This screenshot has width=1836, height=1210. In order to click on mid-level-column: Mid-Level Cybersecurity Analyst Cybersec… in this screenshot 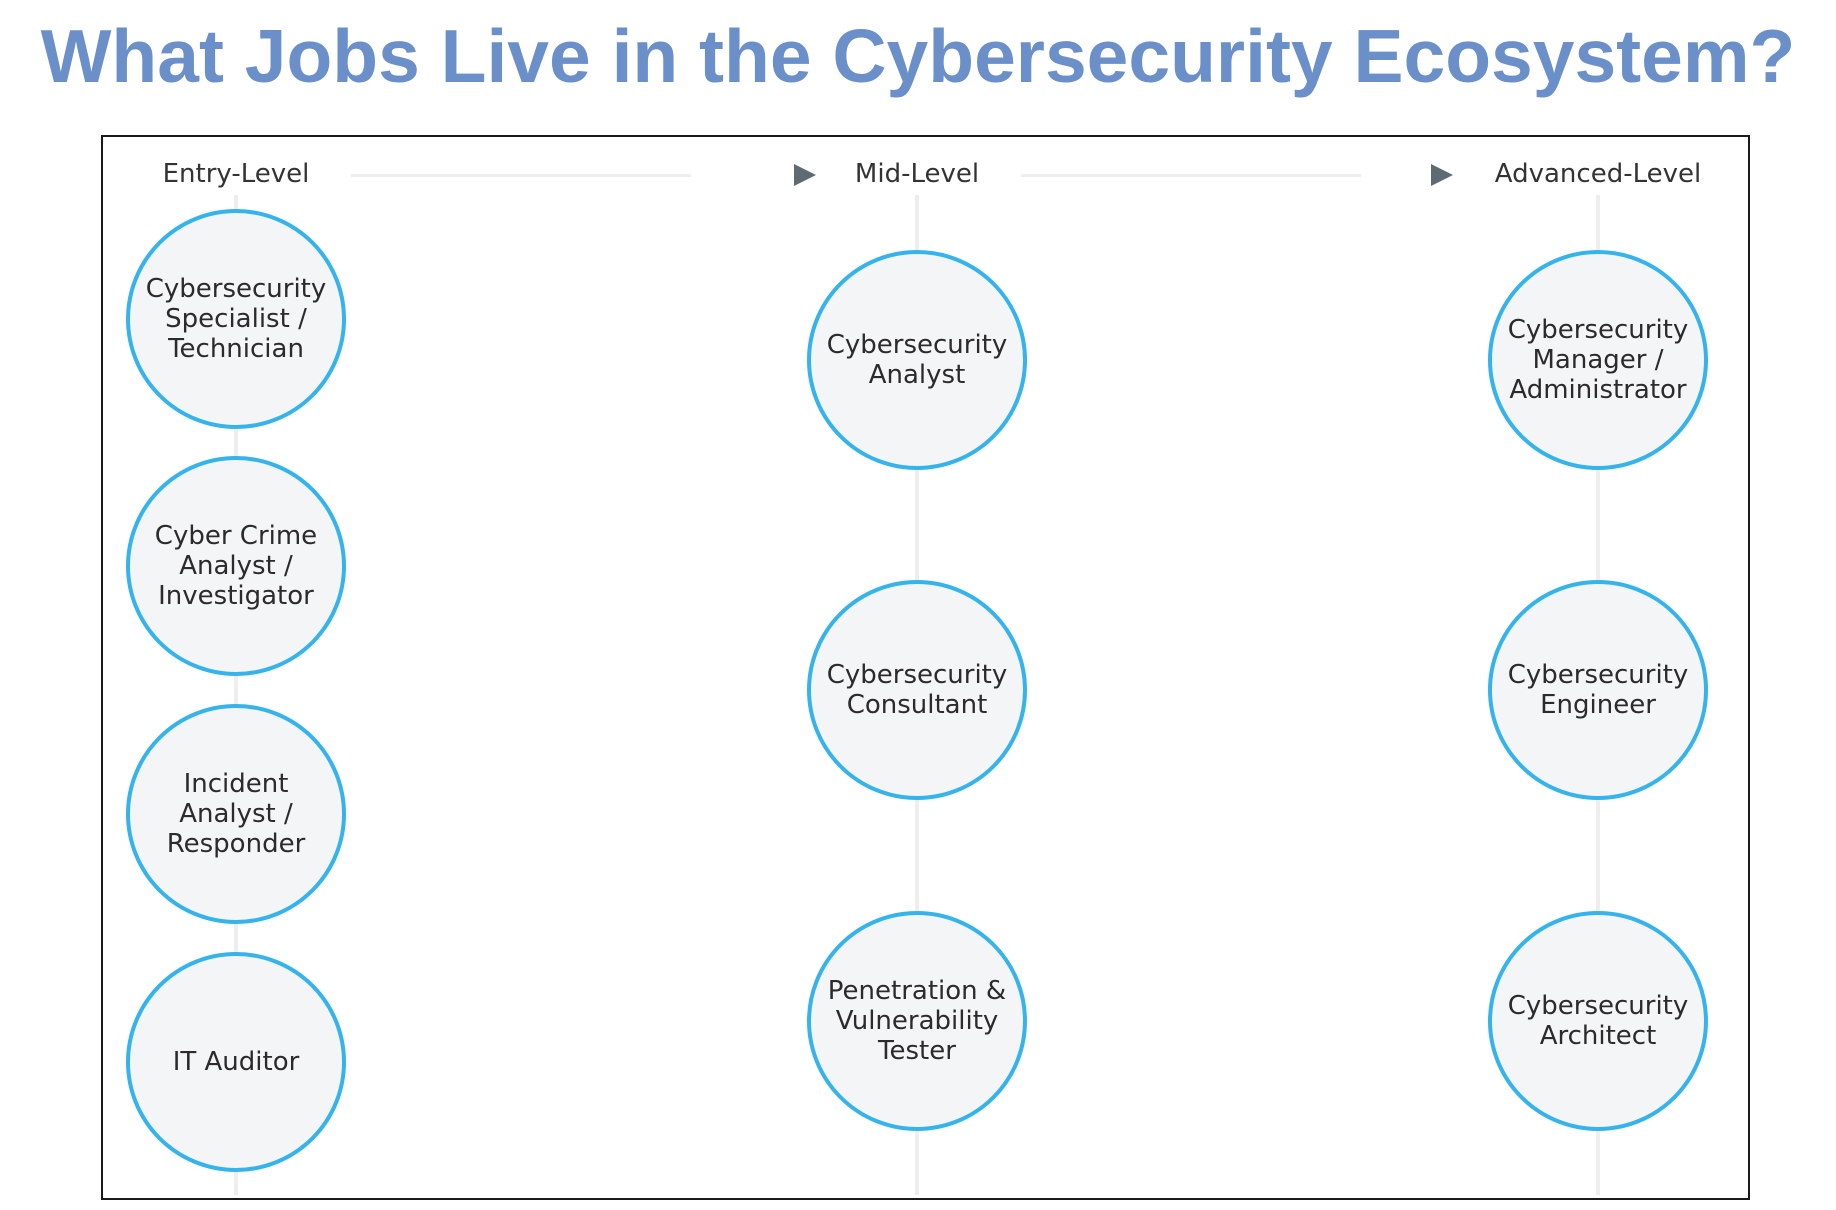, I will do `click(917, 667)`.